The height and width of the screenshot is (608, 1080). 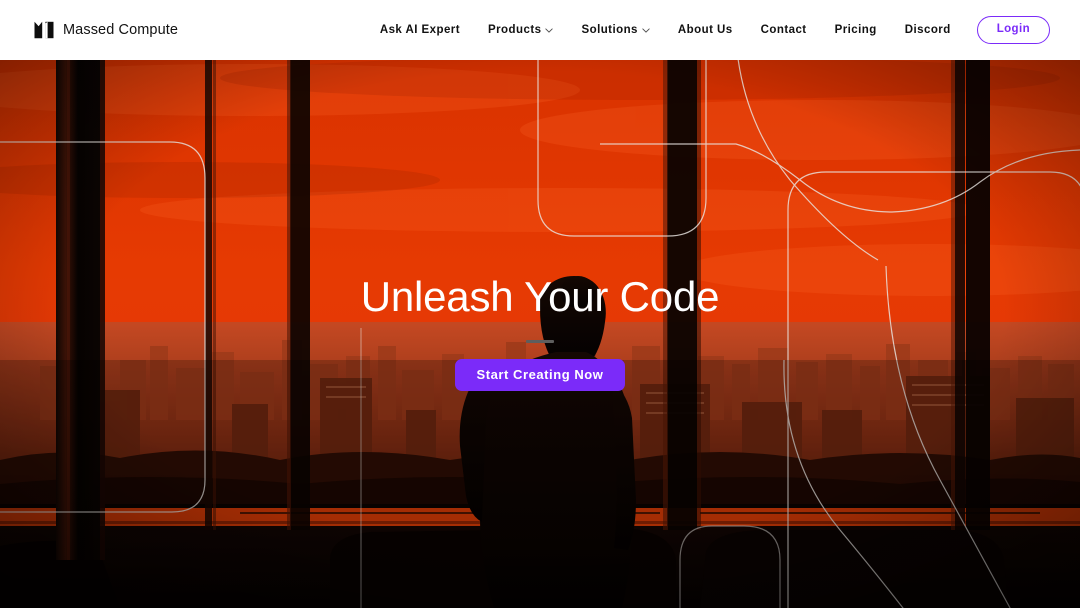 I want to click on nav-label: Discord, so click(x=927, y=30).